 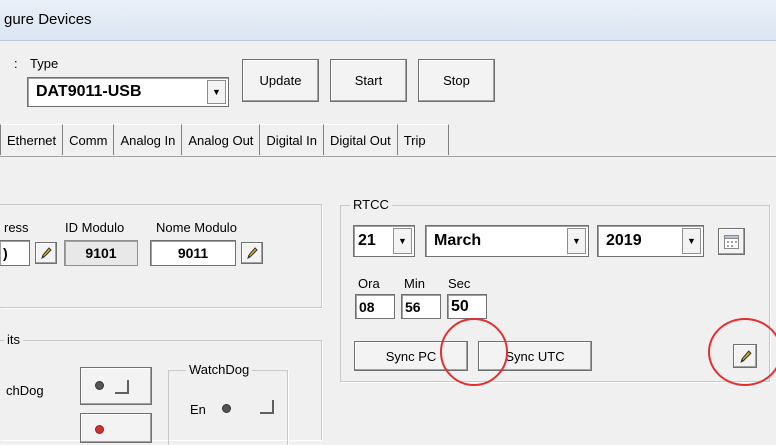 I want to click on type-select-value: DAT9011-USB, so click(x=89, y=91).